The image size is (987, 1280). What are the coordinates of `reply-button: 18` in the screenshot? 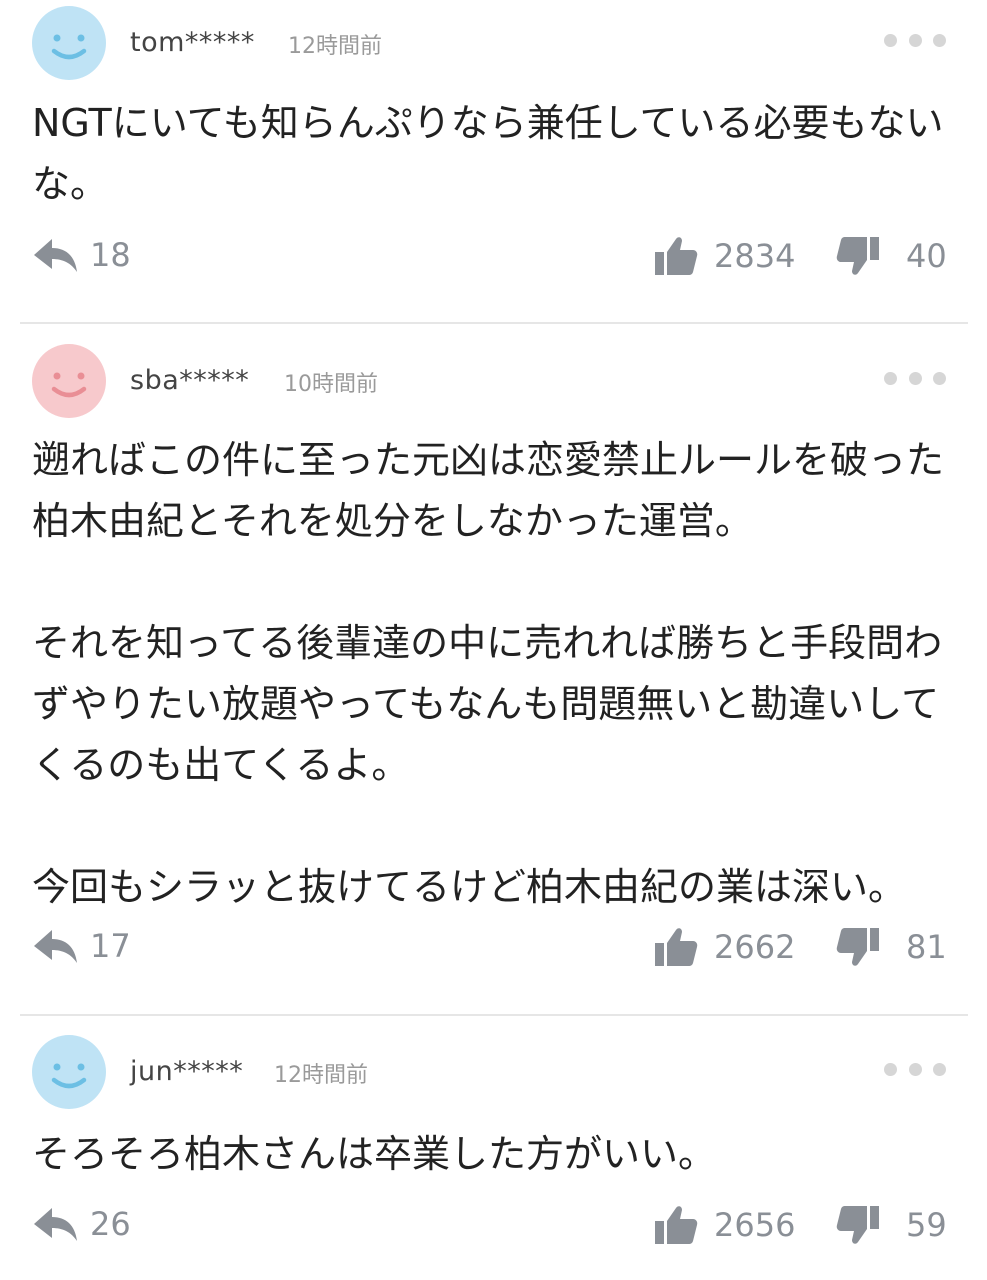 It's located at (81, 255).